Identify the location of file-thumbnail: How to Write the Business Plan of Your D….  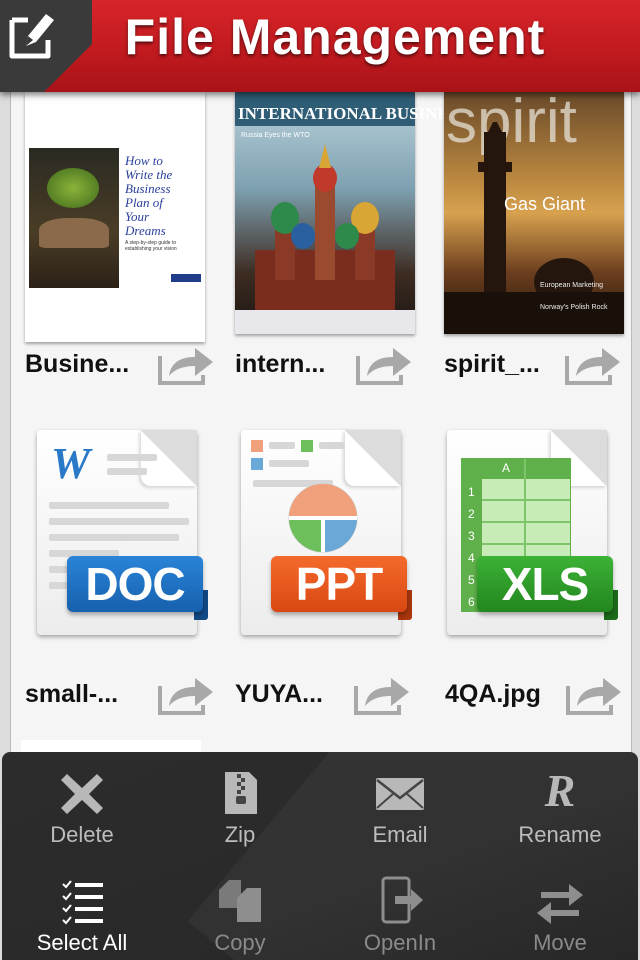
(115, 217).